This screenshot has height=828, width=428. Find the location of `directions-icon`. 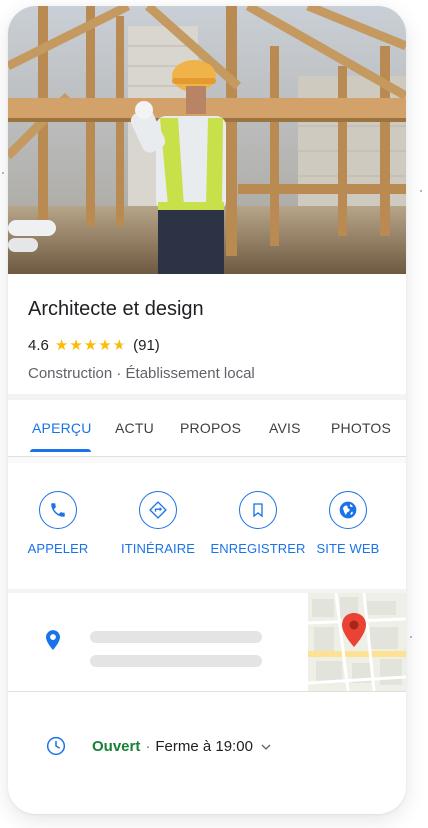

directions-icon is located at coordinates (158, 510).